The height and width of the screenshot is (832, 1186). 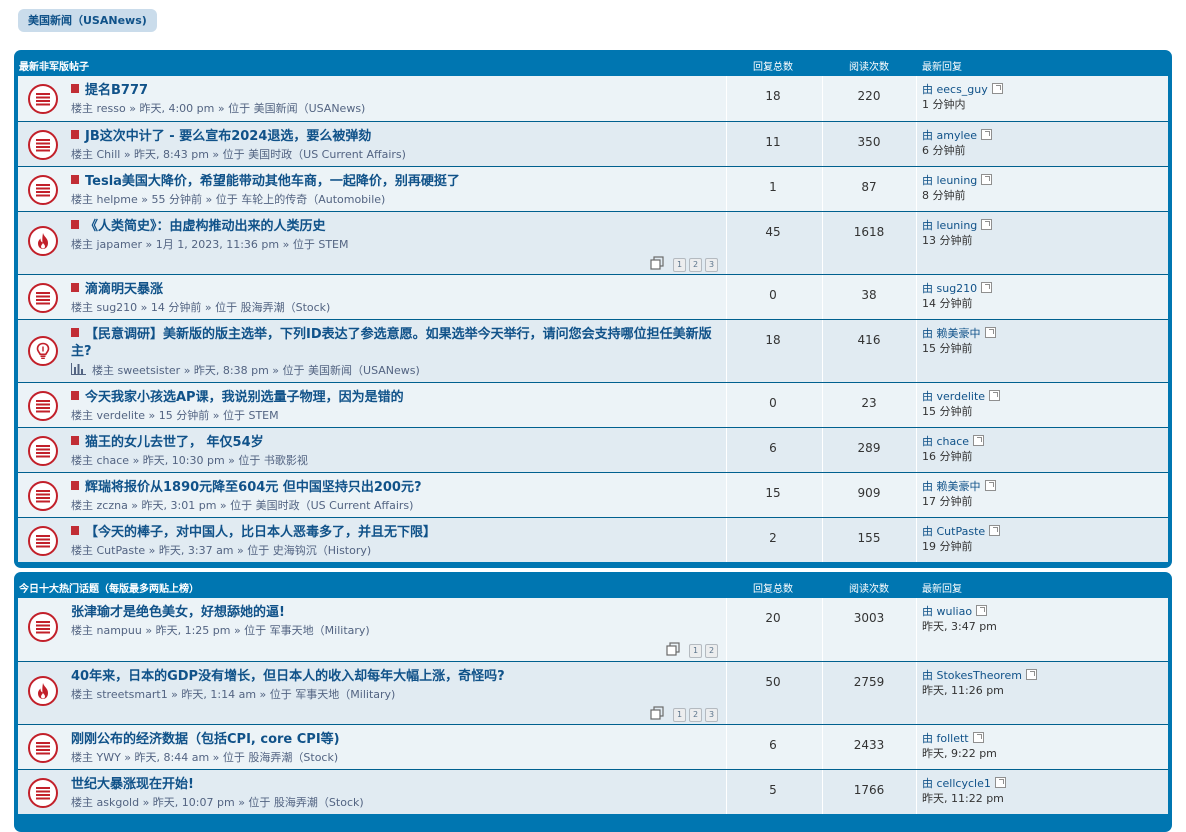 What do you see at coordinates (43, 351) in the screenshot?
I see `lightbulb-icon` at bounding box center [43, 351].